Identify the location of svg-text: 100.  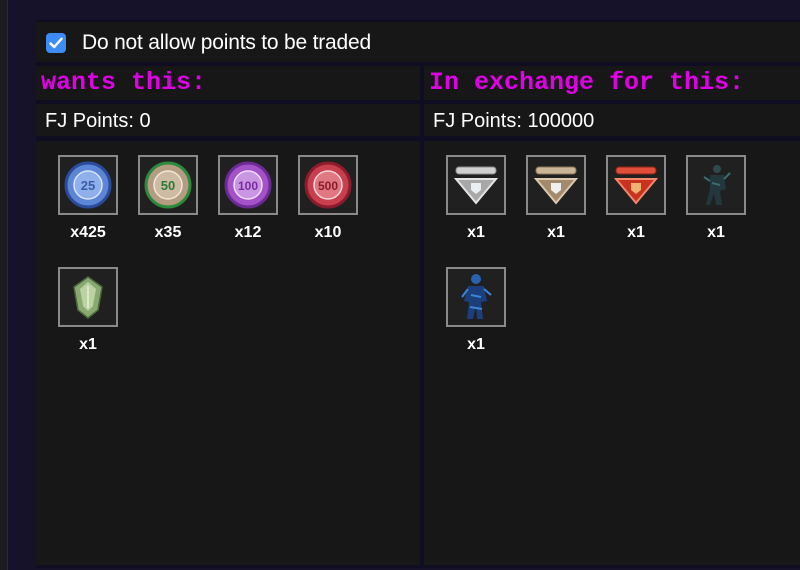
(248, 186).